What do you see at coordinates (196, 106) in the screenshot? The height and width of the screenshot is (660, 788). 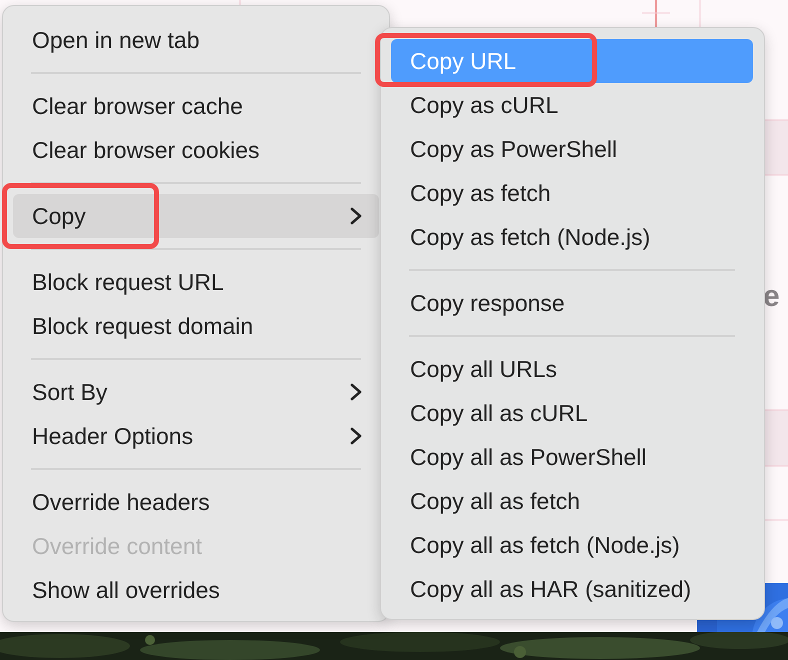 I see `menu-item: Clear browser cache` at bounding box center [196, 106].